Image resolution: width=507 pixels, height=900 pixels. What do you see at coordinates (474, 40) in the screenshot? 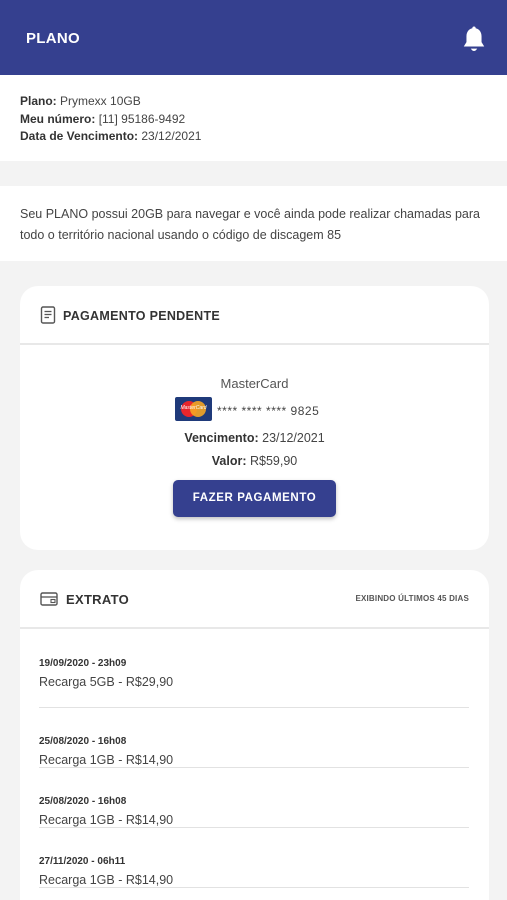
I see `bell-icon` at bounding box center [474, 40].